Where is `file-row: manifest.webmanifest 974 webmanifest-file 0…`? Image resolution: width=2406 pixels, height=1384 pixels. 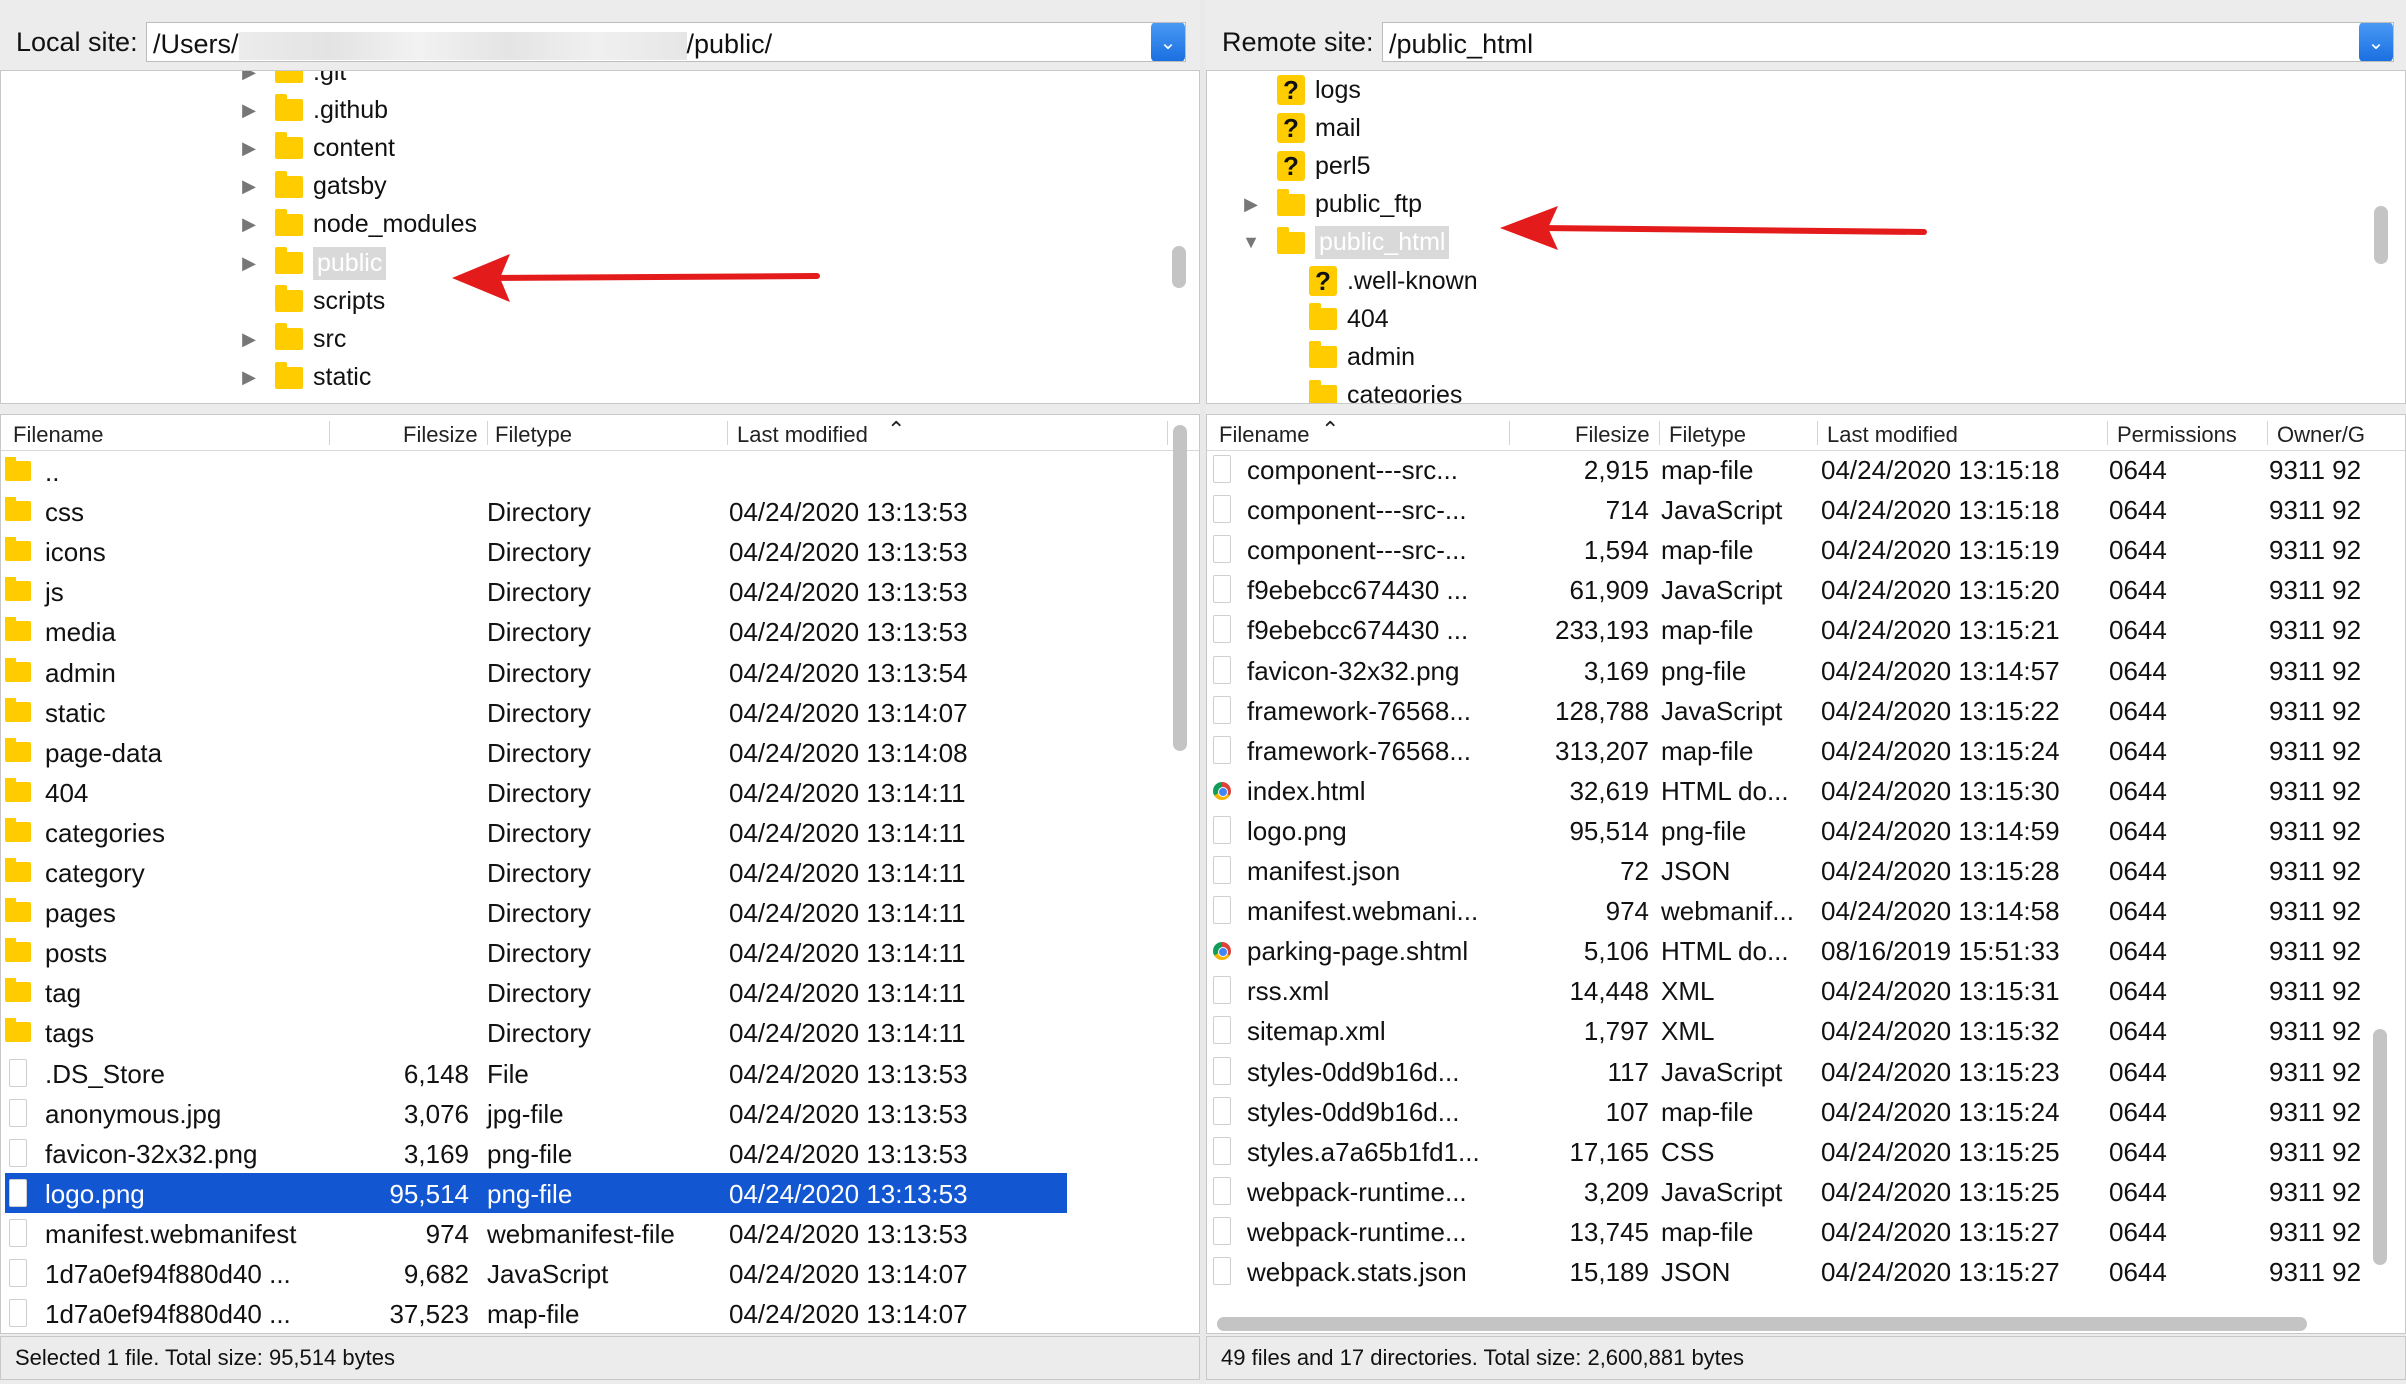 file-row: manifest.webmanifest 974 webmanifest-file 0… is located at coordinates (600, 1233).